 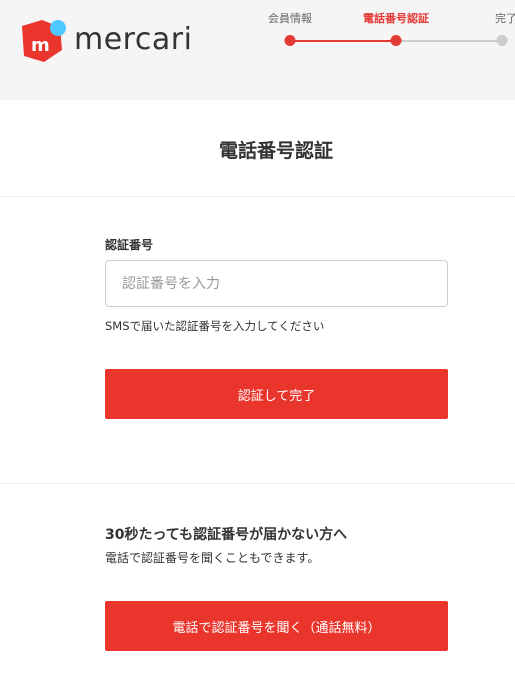 I want to click on logo-wordmark: mercari, so click(x=133, y=39).